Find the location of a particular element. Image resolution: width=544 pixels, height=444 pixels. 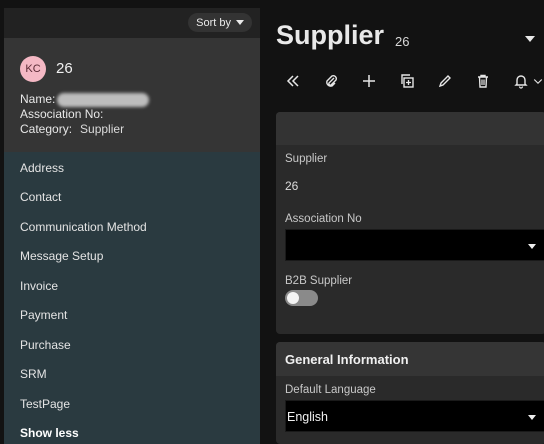

toggle-knob is located at coordinates (293, 298).